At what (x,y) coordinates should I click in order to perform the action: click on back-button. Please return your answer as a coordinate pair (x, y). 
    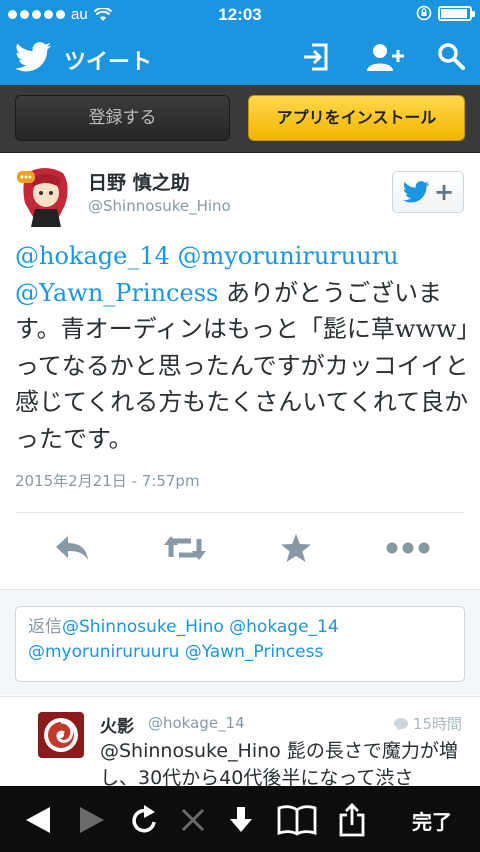
    Looking at the image, I should click on (38, 820).